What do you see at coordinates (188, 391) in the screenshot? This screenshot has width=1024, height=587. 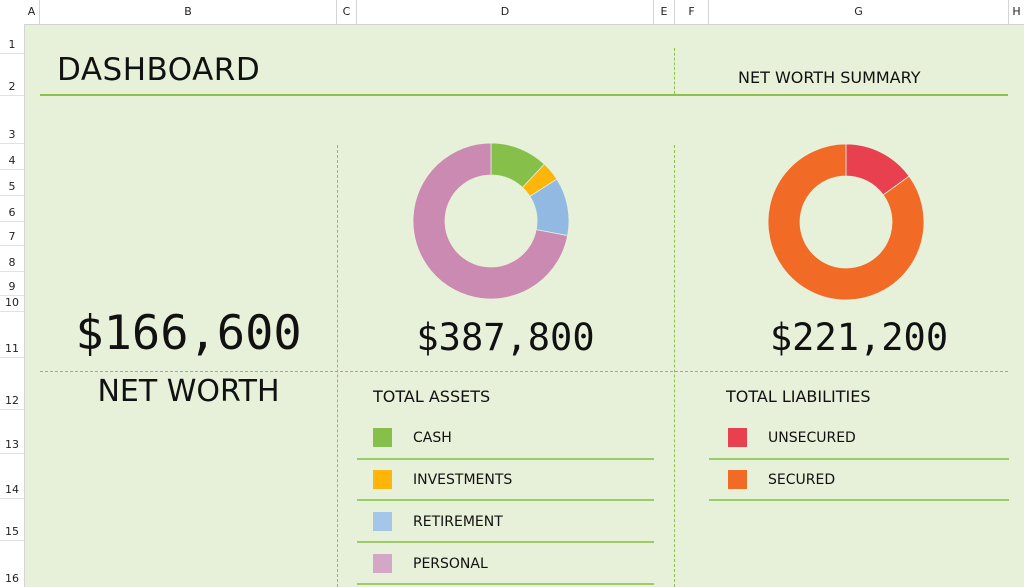 I see `net-worth-label: NET WORTH` at bounding box center [188, 391].